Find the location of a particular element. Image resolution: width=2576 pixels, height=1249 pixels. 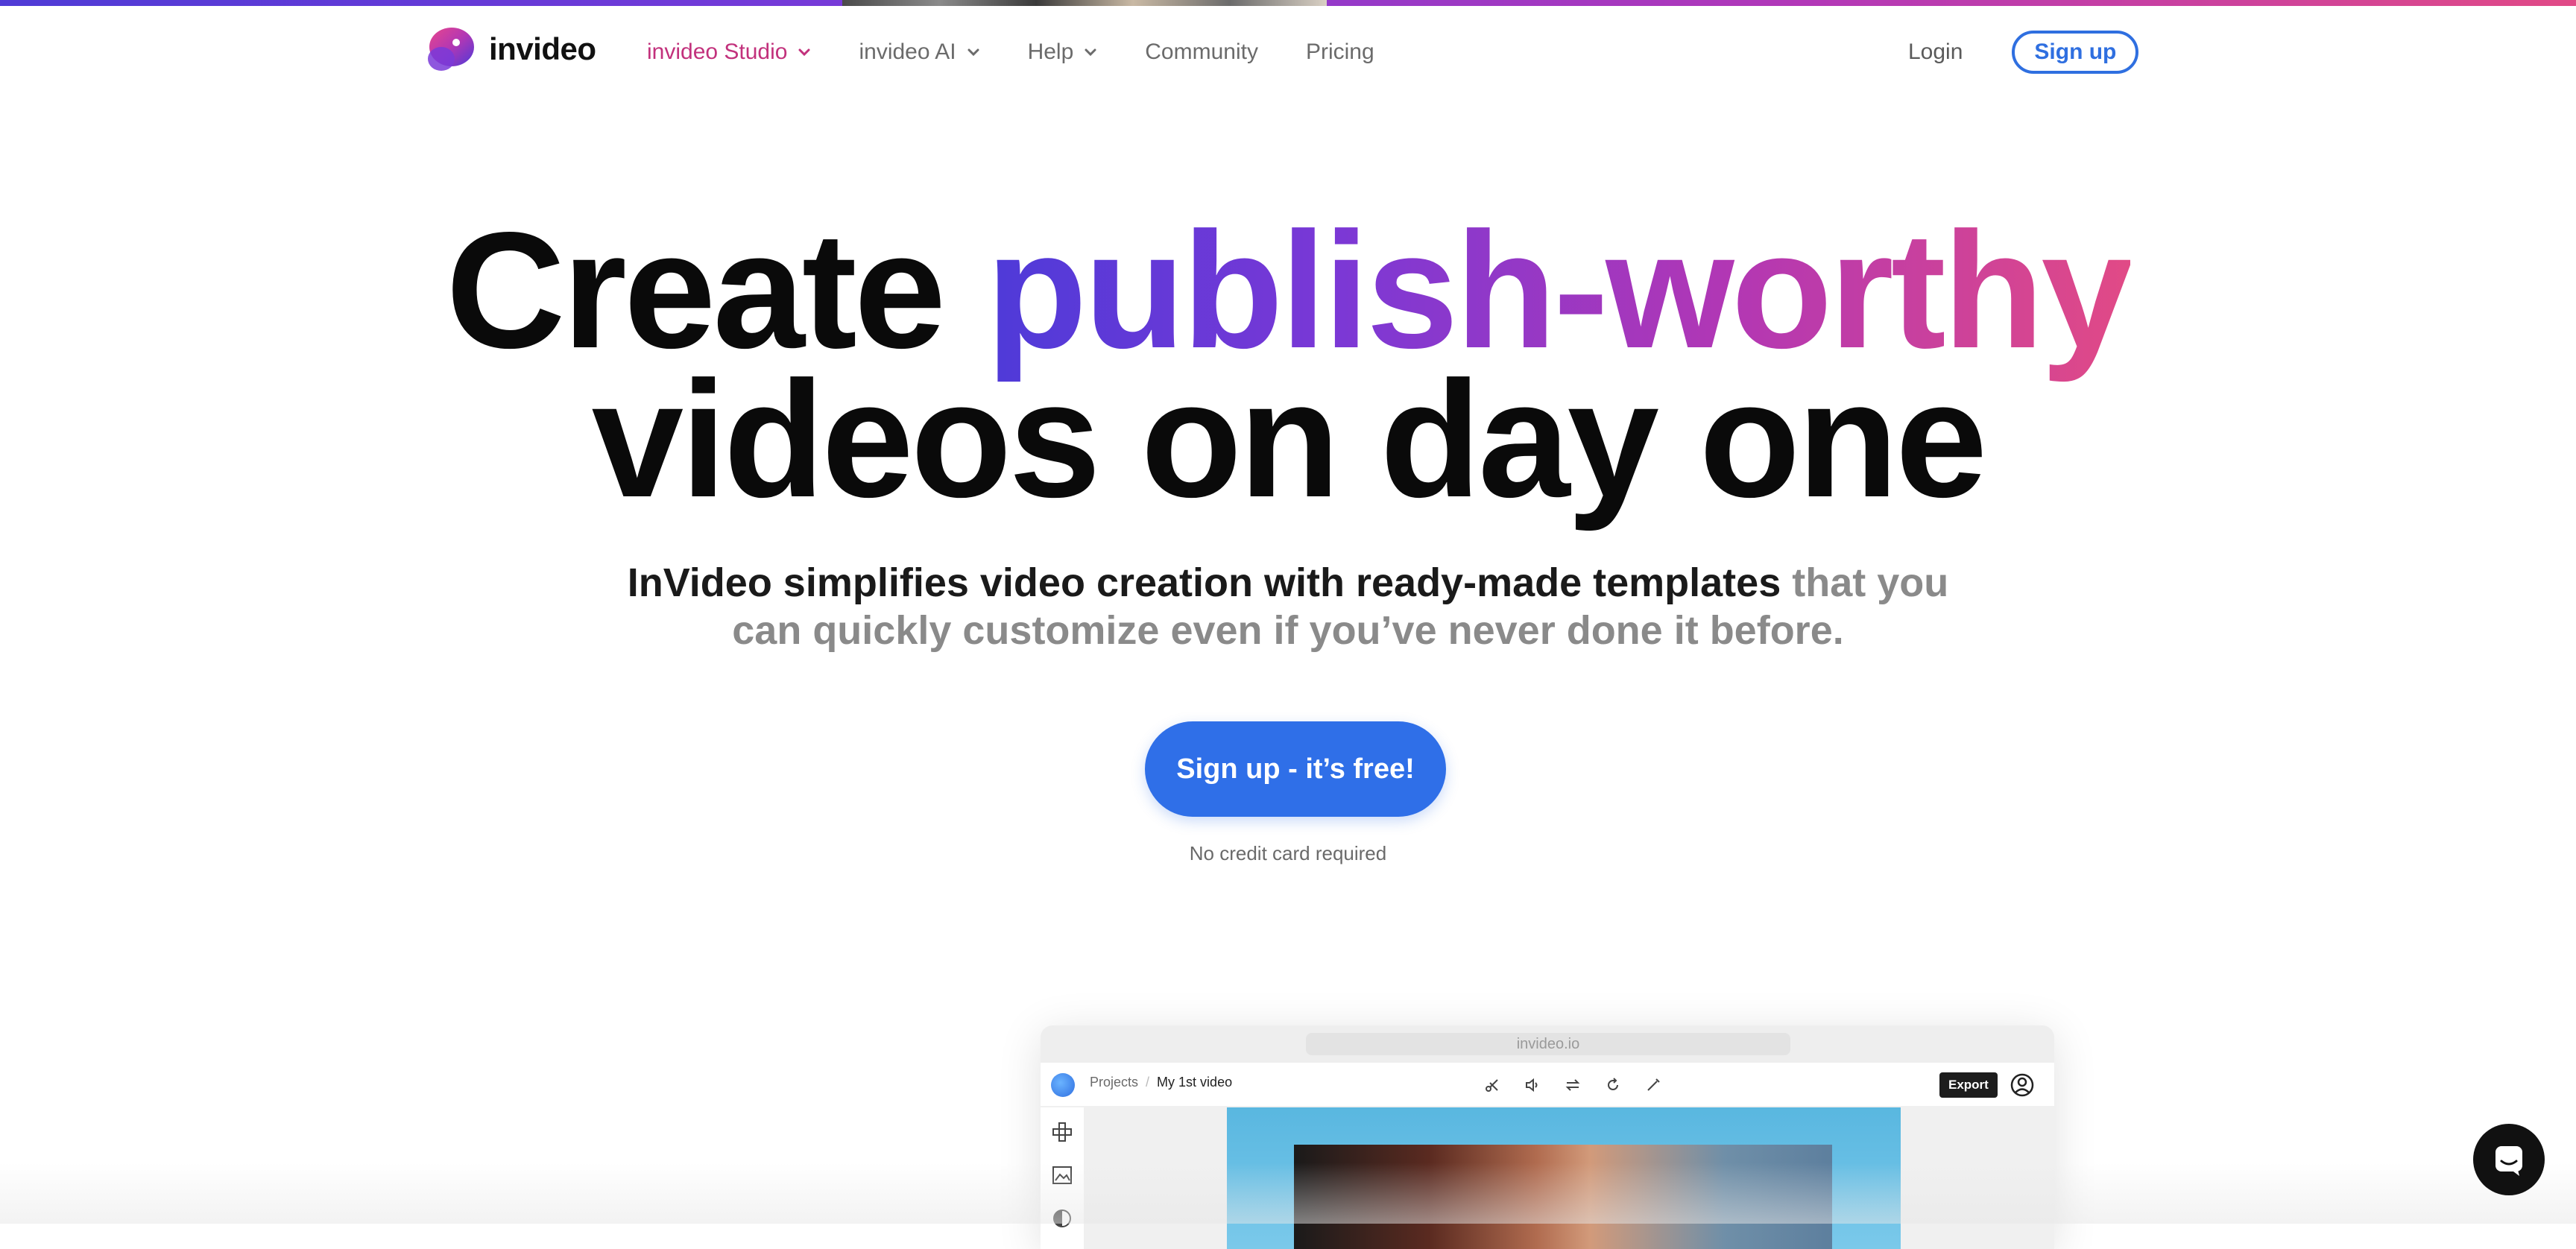

breadcrumb-current: My 1st video is located at coordinates (1195, 1082).